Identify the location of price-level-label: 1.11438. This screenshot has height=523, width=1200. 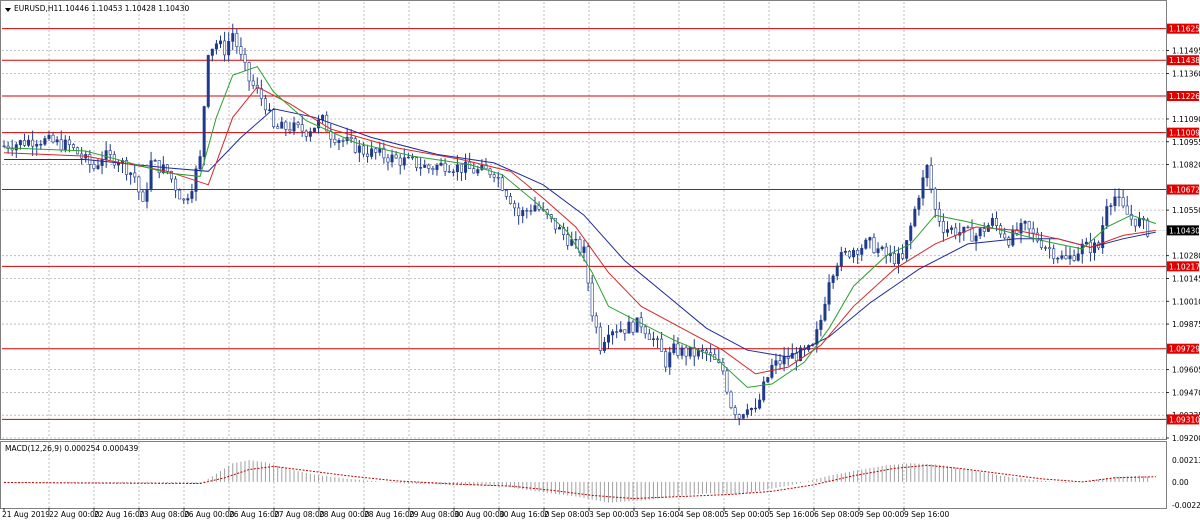
(1184, 60).